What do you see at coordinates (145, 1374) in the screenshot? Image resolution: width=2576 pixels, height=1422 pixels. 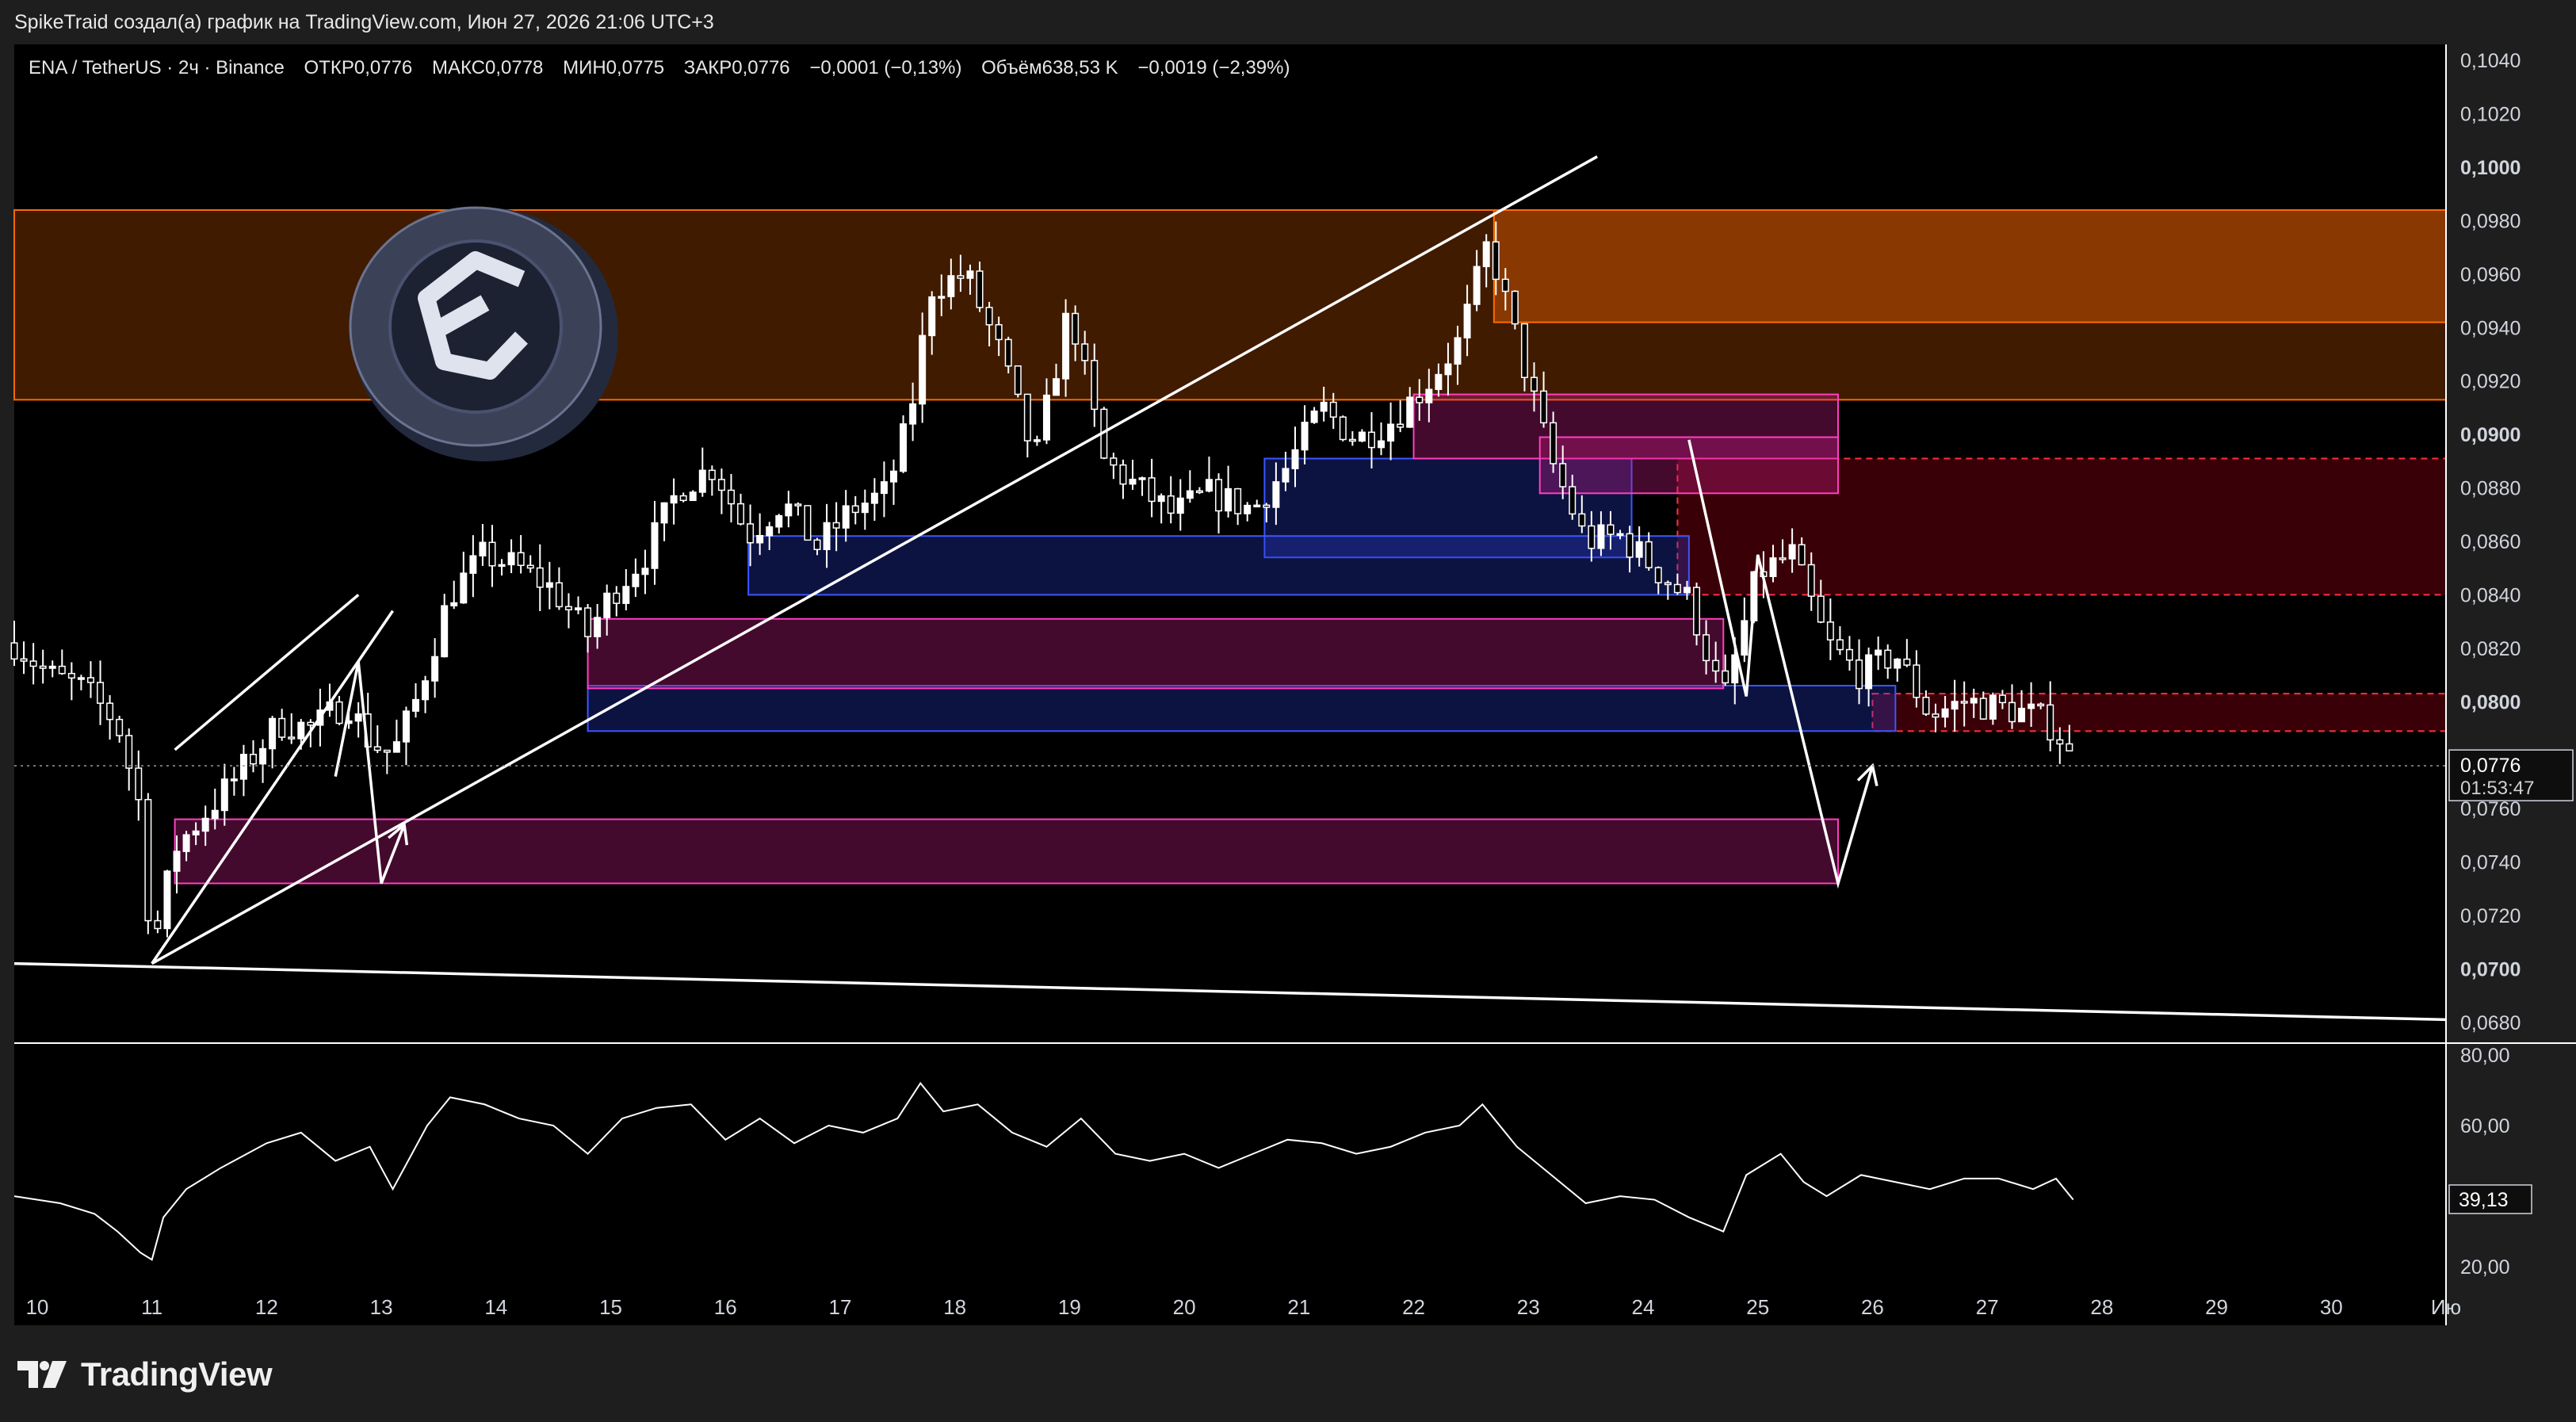 I see `tradingview-logo: TradingView` at bounding box center [145, 1374].